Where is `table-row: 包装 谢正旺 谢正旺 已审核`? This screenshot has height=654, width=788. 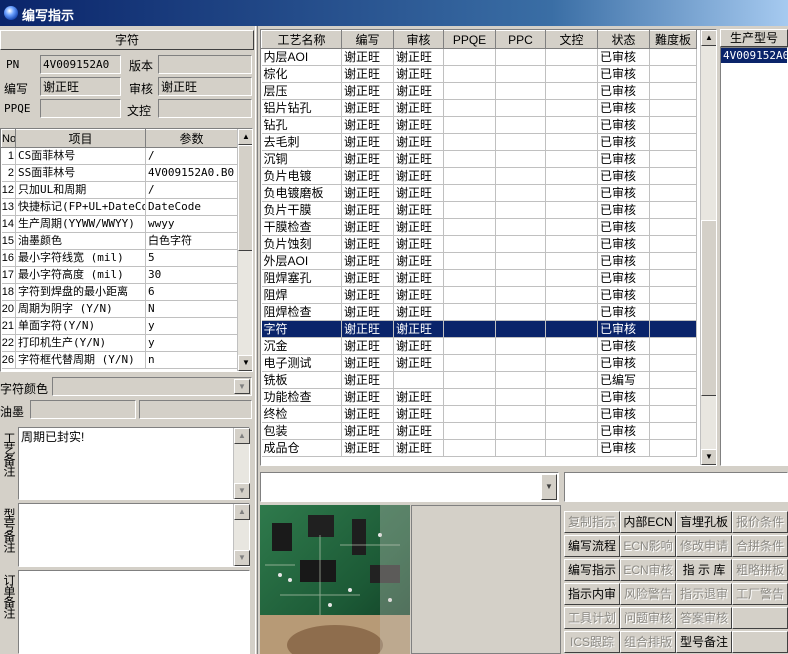
table-row: 包装 谢正旺 谢正旺 已审核 is located at coordinates (479, 431).